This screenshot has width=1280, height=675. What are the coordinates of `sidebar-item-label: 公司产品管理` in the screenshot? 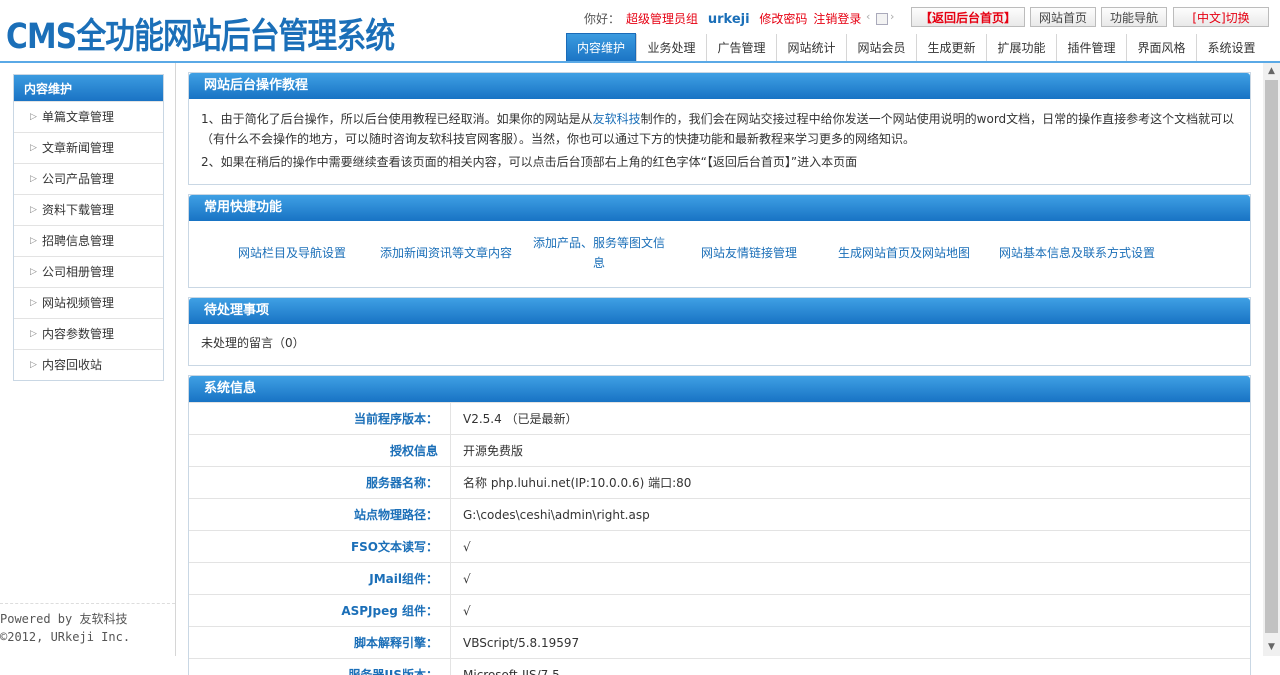 It's located at (78, 179).